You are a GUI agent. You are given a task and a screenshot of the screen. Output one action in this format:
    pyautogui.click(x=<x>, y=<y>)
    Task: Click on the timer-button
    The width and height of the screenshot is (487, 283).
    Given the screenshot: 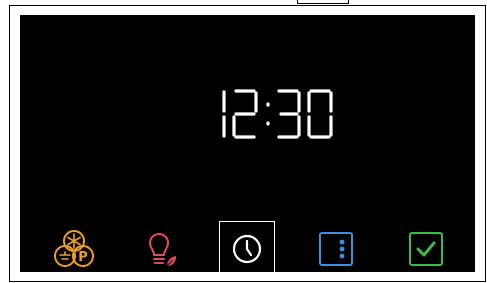 What is the action you would take?
    pyautogui.click(x=247, y=249)
    